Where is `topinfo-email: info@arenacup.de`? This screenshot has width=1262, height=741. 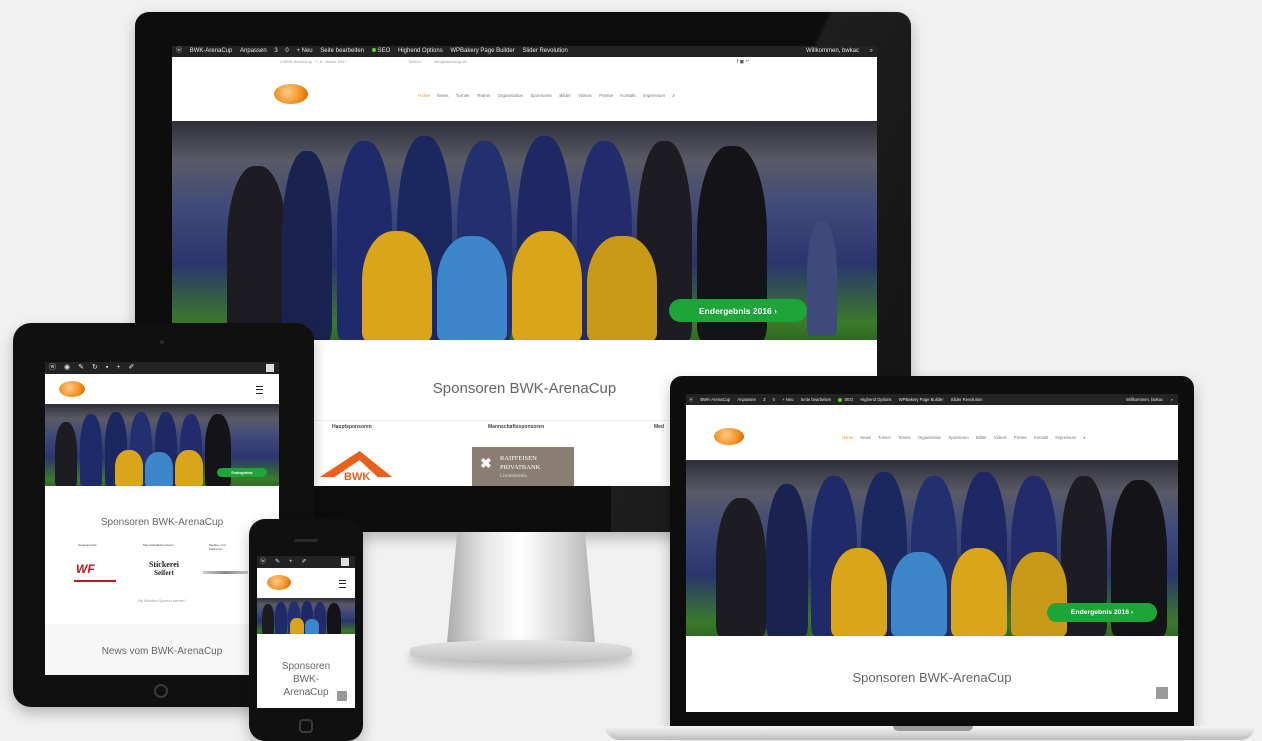
topinfo-email: info@arenacup.de is located at coordinates (450, 62).